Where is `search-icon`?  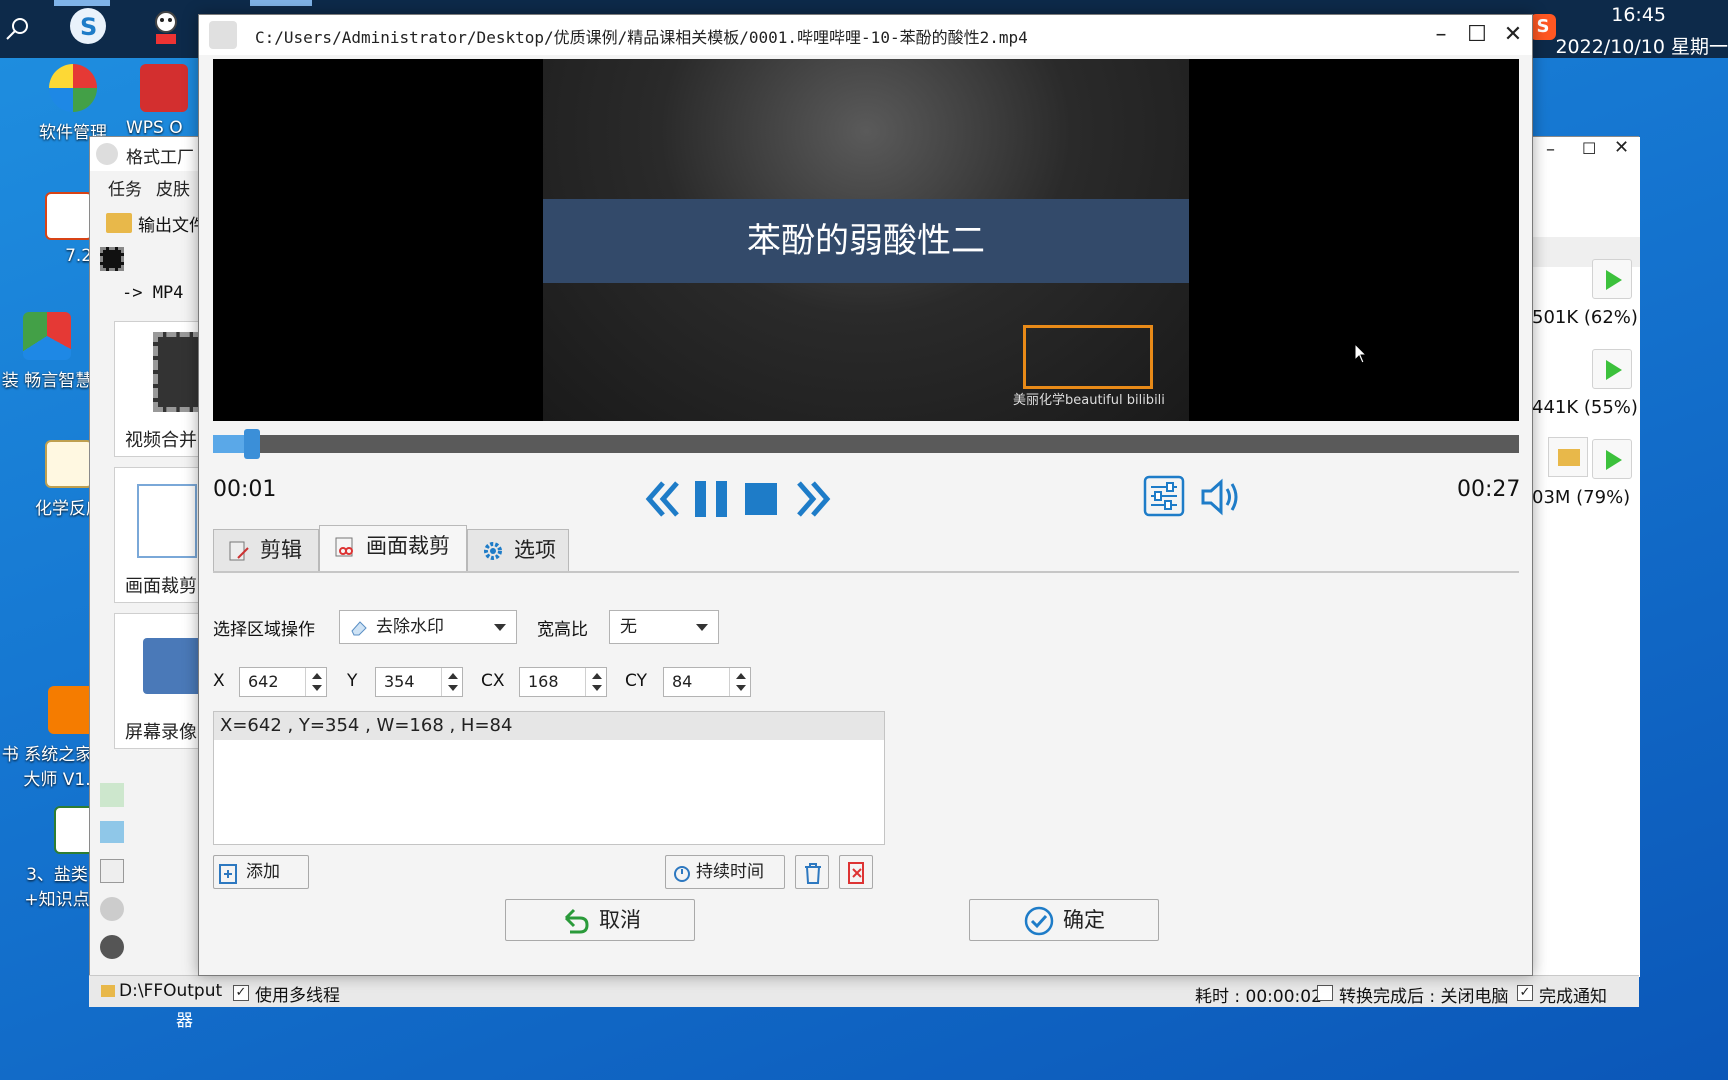
search-icon is located at coordinates (17, 29).